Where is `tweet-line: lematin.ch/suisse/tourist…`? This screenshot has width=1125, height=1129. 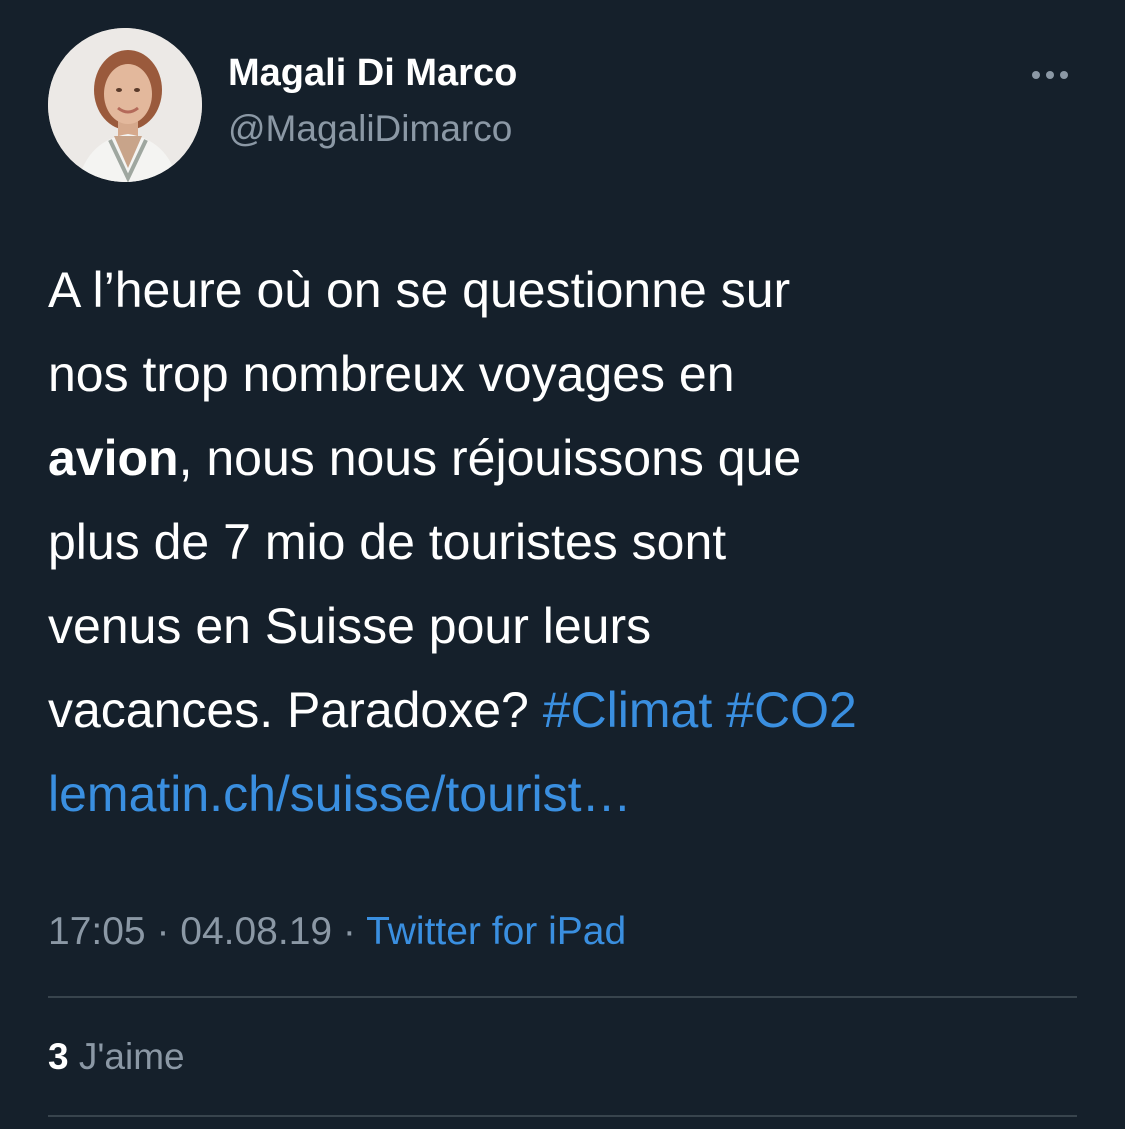
tweet-line: lematin.ch/suisse/tourist… is located at coordinates (573, 794).